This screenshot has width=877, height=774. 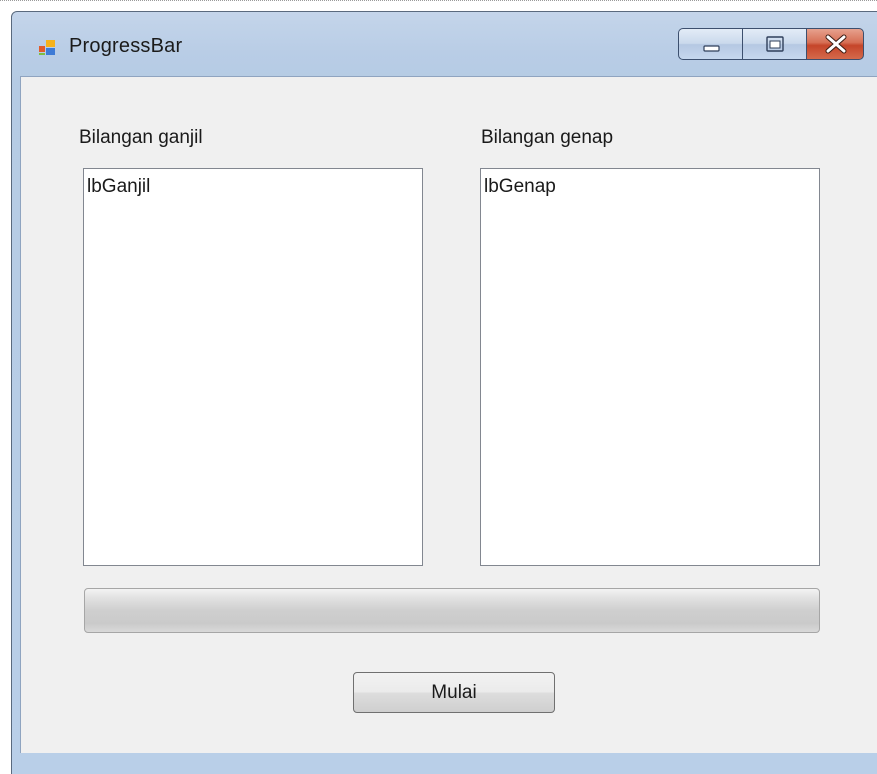 What do you see at coordinates (47, 47) in the screenshot?
I see `winforms-app-icon` at bounding box center [47, 47].